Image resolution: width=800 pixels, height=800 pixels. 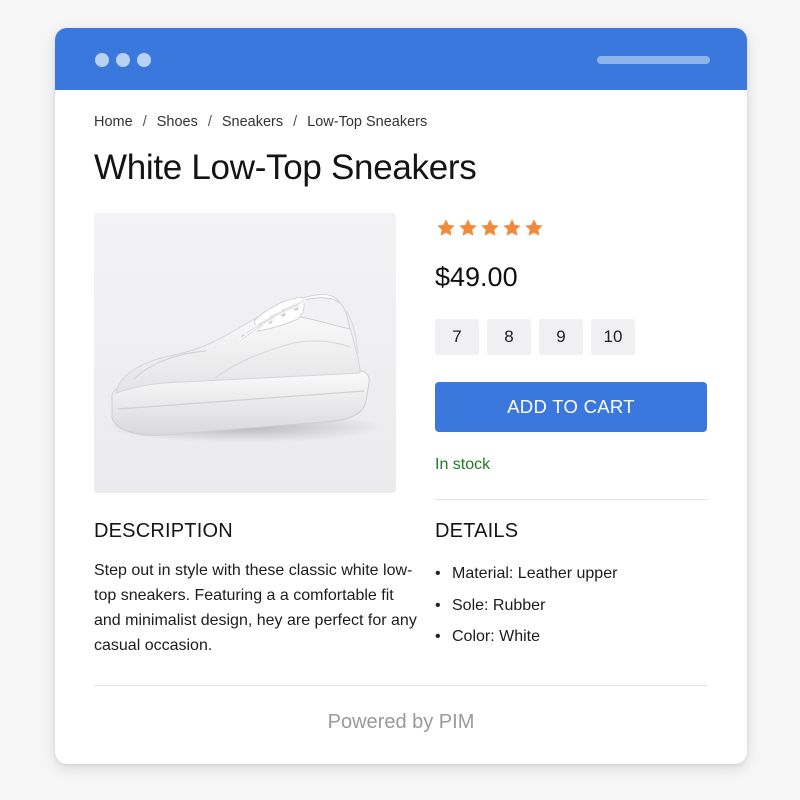 I want to click on details-item-color: • Color: White, so click(x=526, y=637).